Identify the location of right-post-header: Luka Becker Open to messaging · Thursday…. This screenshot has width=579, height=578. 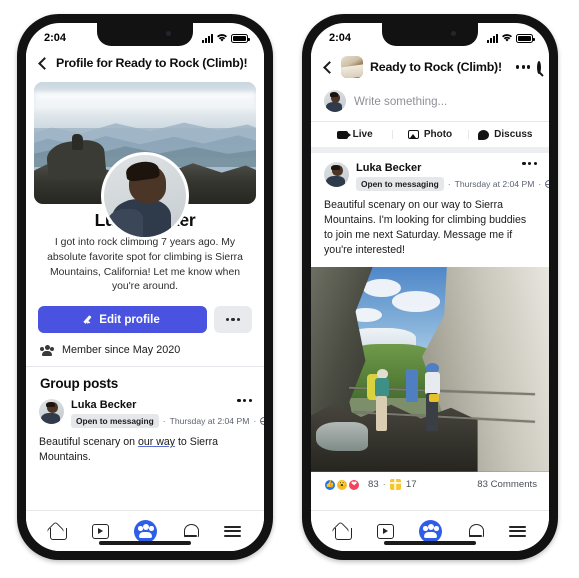
(430, 172).